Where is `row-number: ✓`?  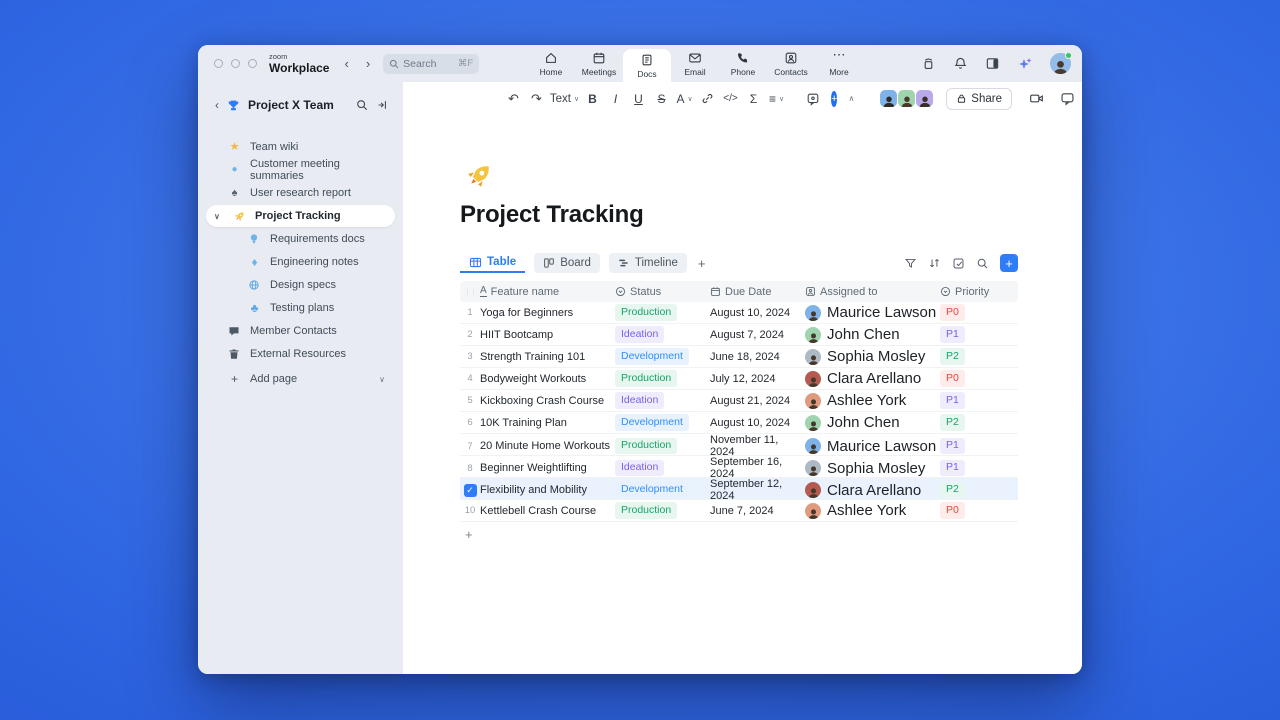
row-number: ✓ is located at coordinates (470, 490).